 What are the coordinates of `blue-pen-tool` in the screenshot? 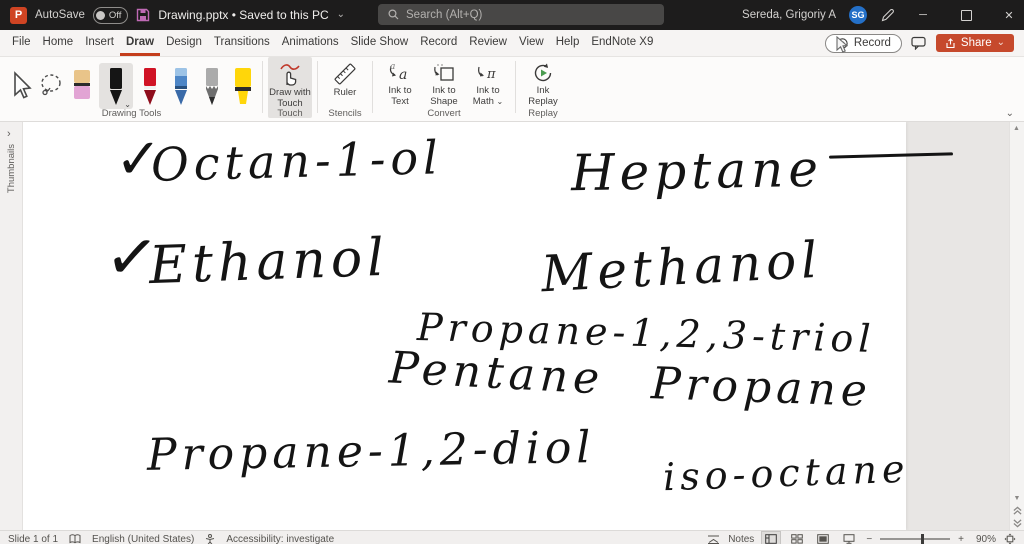 It's located at (181, 86).